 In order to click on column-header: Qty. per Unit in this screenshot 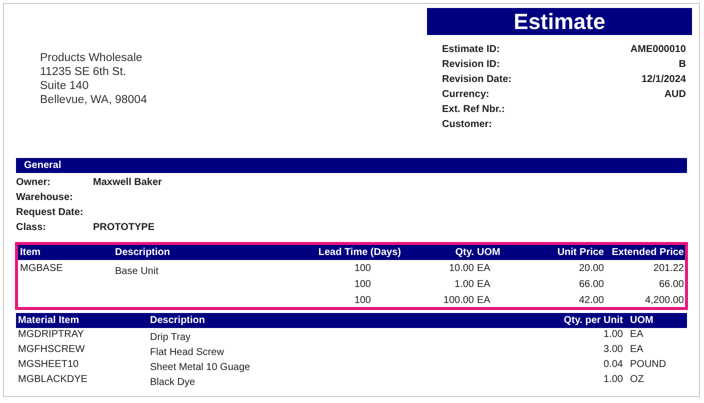, I will do `click(592, 321)`.